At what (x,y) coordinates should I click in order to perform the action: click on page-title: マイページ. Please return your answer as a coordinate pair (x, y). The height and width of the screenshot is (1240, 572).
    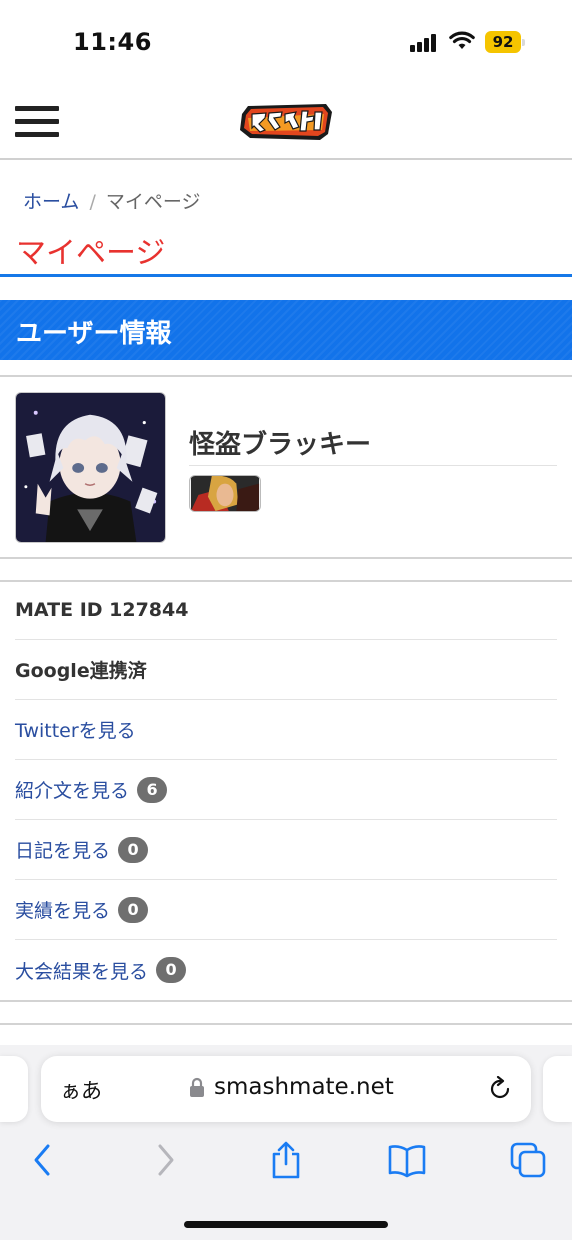
    Looking at the image, I should click on (91, 253).